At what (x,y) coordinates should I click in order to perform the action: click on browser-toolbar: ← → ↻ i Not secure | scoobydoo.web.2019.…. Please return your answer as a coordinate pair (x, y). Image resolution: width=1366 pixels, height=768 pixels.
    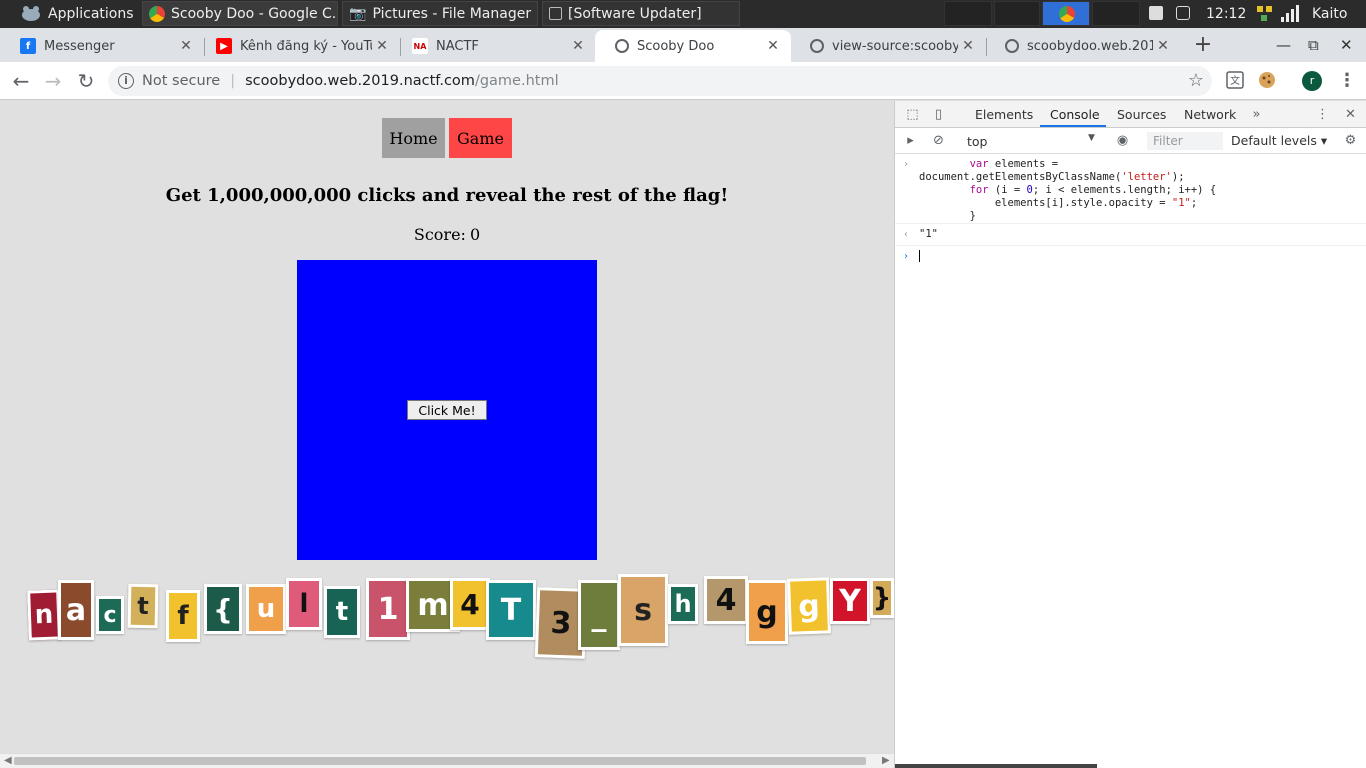
    Looking at the image, I should click on (683, 81).